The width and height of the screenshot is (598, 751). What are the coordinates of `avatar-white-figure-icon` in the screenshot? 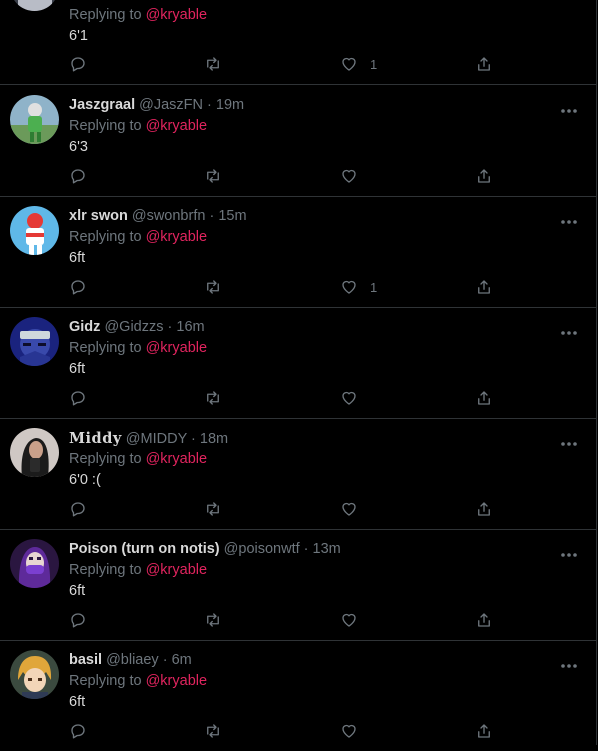 It's located at (34, 5).